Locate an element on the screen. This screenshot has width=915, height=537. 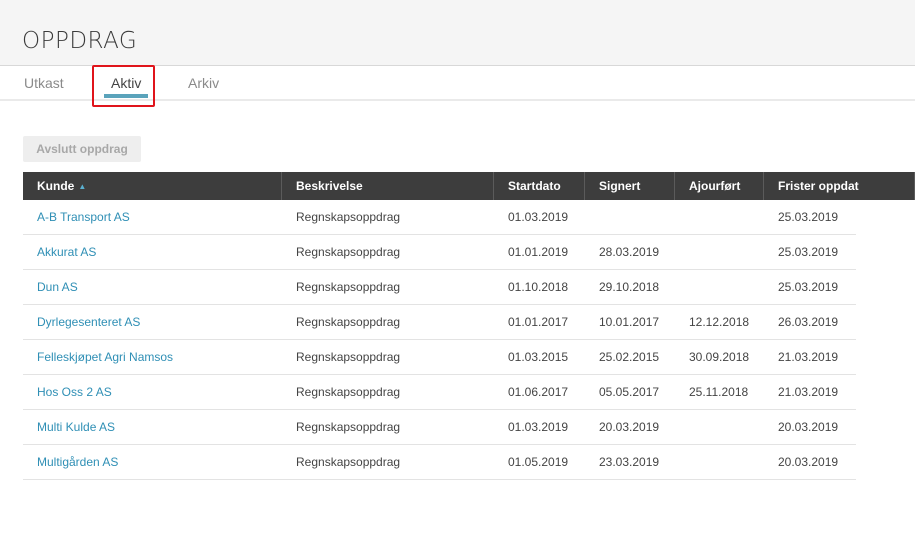
cell-signert: 25.02.2015 is located at coordinates (629, 357).